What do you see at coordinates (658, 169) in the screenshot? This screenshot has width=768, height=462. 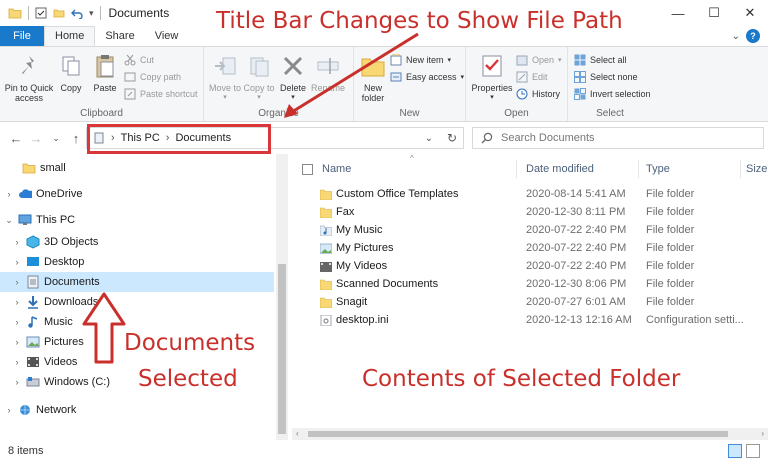 I see `column-header-type: Type` at bounding box center [658, 169].